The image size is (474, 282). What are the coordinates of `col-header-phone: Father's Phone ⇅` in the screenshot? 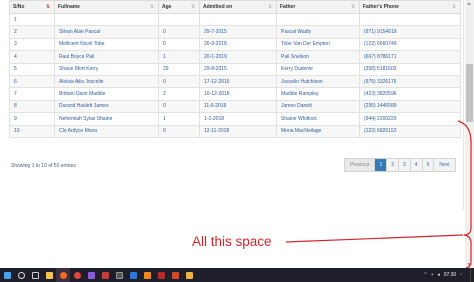 It's located at (410, 7).